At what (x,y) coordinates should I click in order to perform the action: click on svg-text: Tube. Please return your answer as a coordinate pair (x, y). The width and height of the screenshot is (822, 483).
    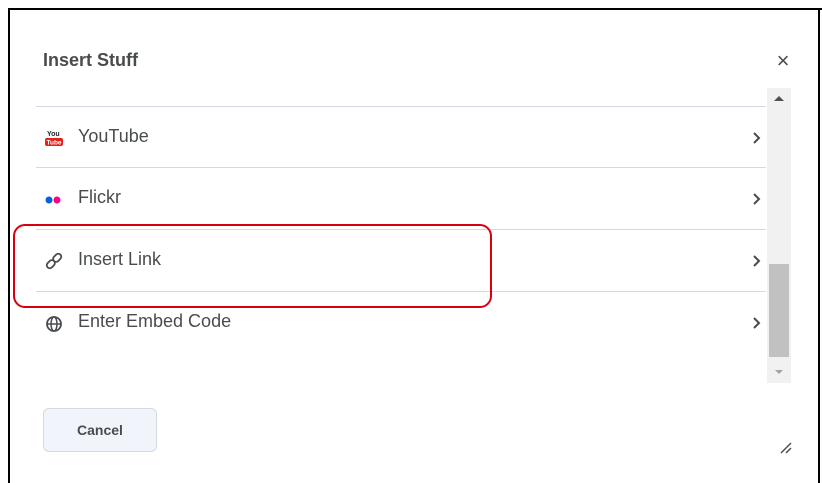
    Looking at the image, I should click on (54, 143).